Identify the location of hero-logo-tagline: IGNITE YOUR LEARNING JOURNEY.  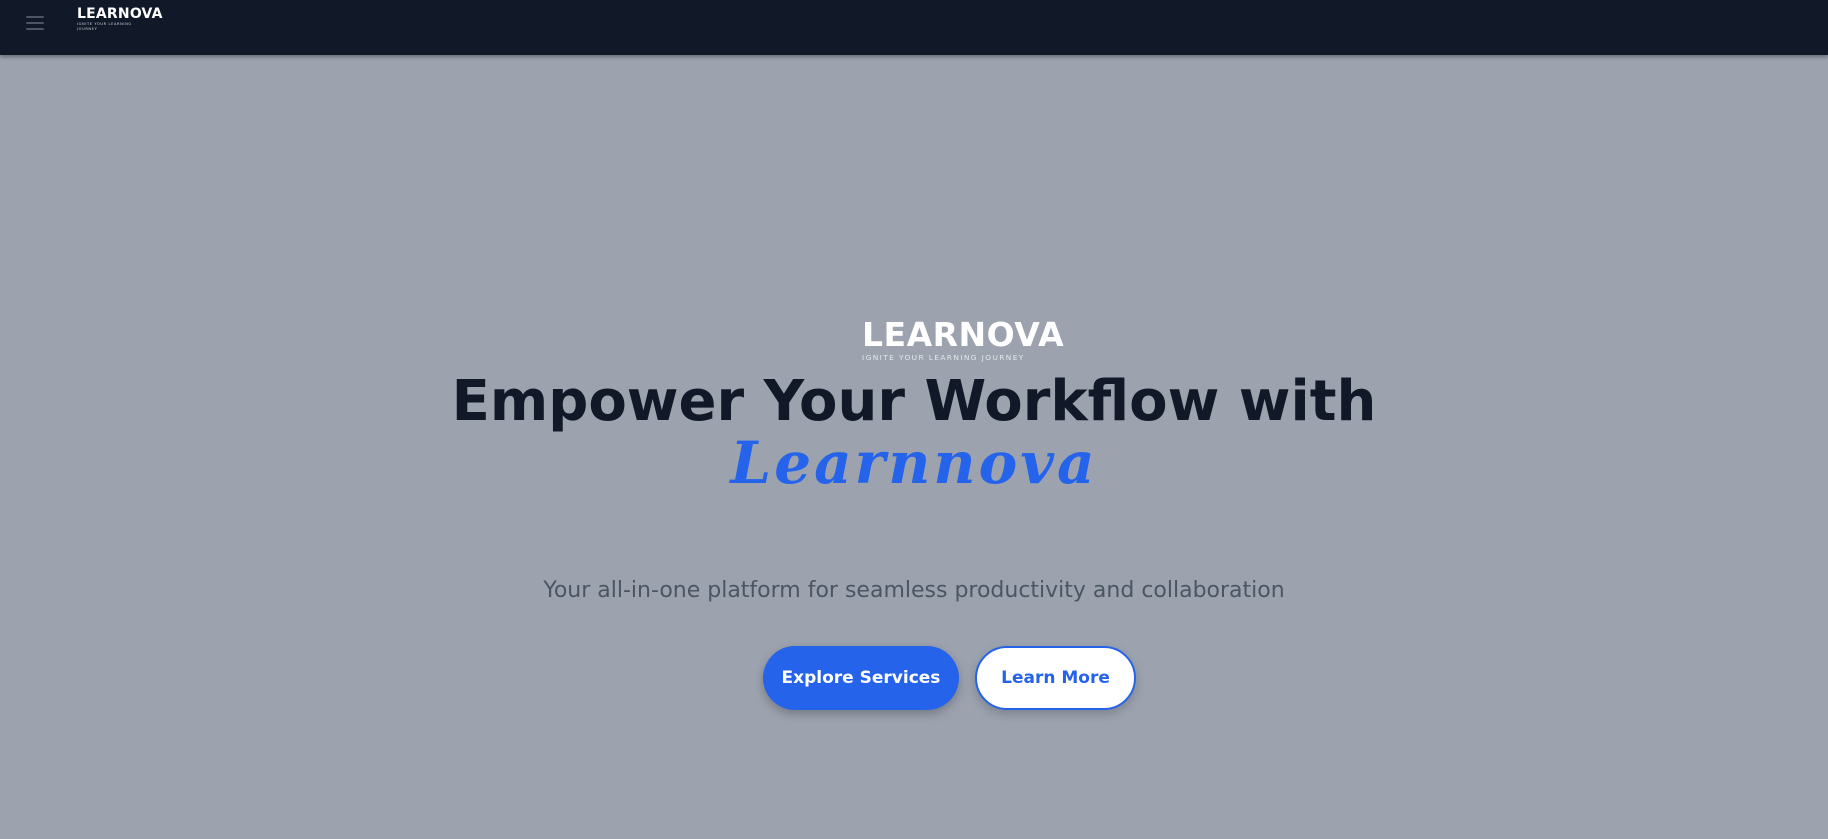
(943, 357).